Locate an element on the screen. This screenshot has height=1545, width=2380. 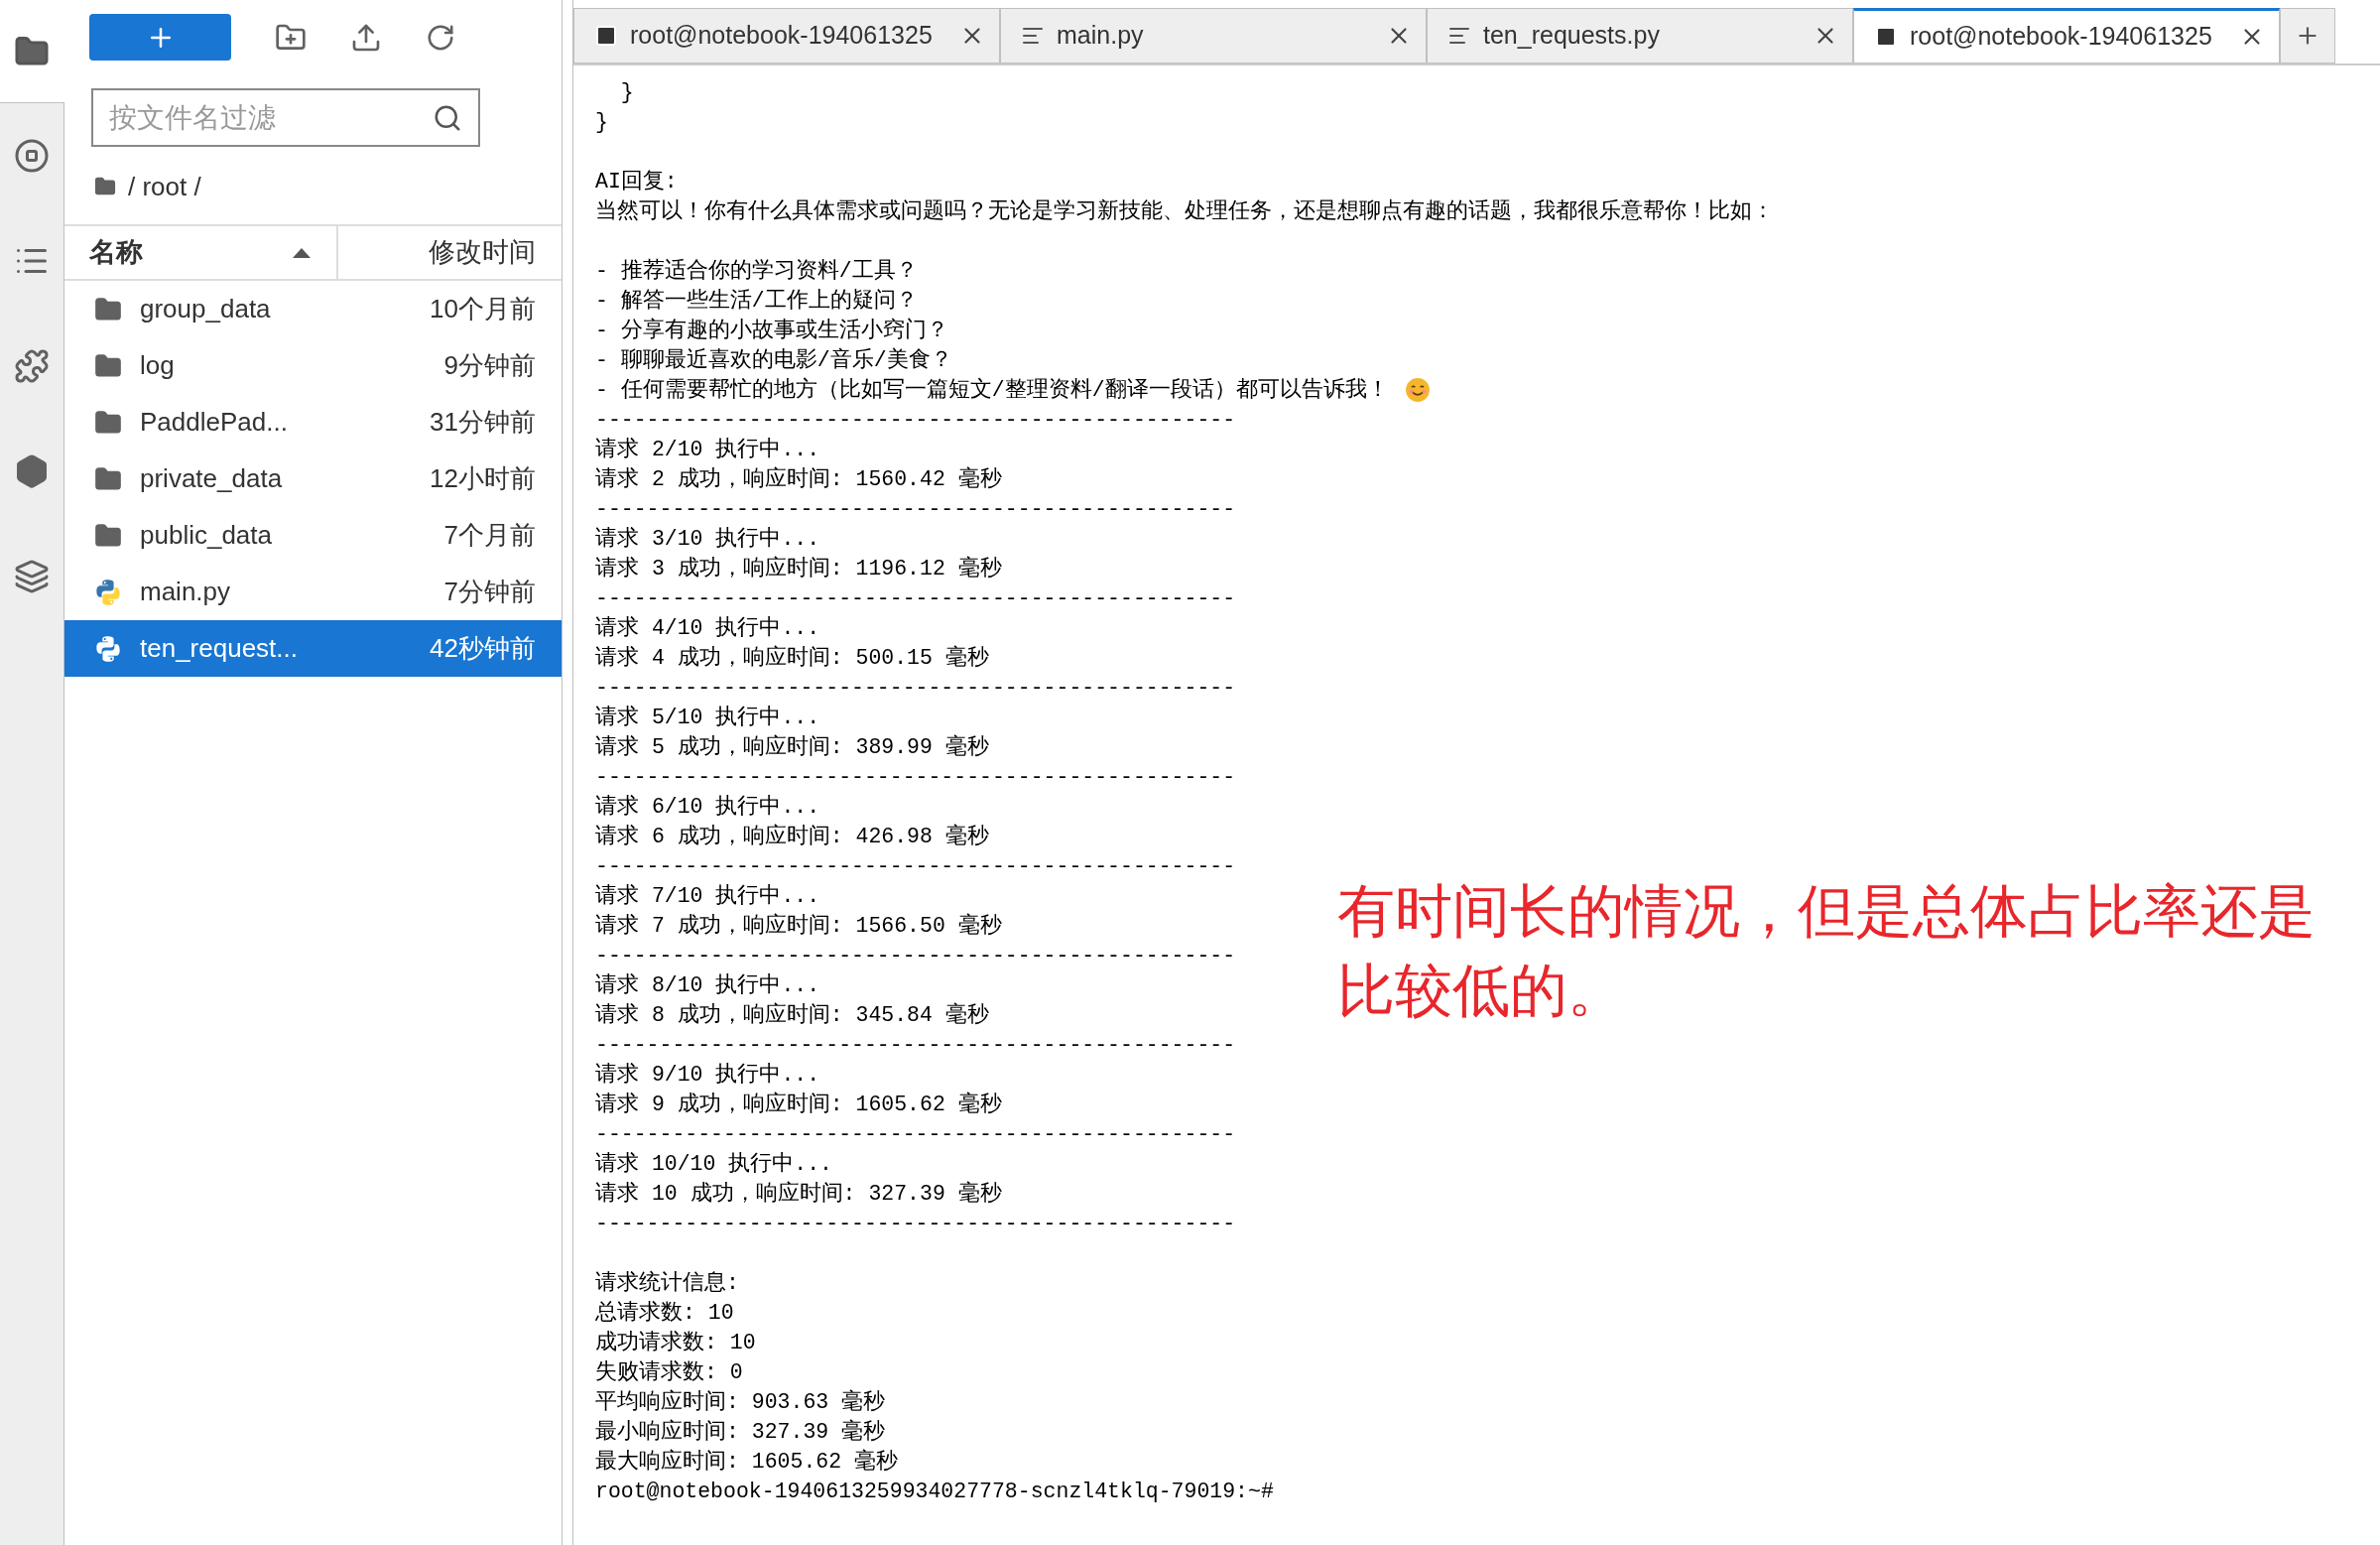
terminal-line: 请求 6 成功，响应时间: 426.98 毫秒 is located at coordinates (792, 836).